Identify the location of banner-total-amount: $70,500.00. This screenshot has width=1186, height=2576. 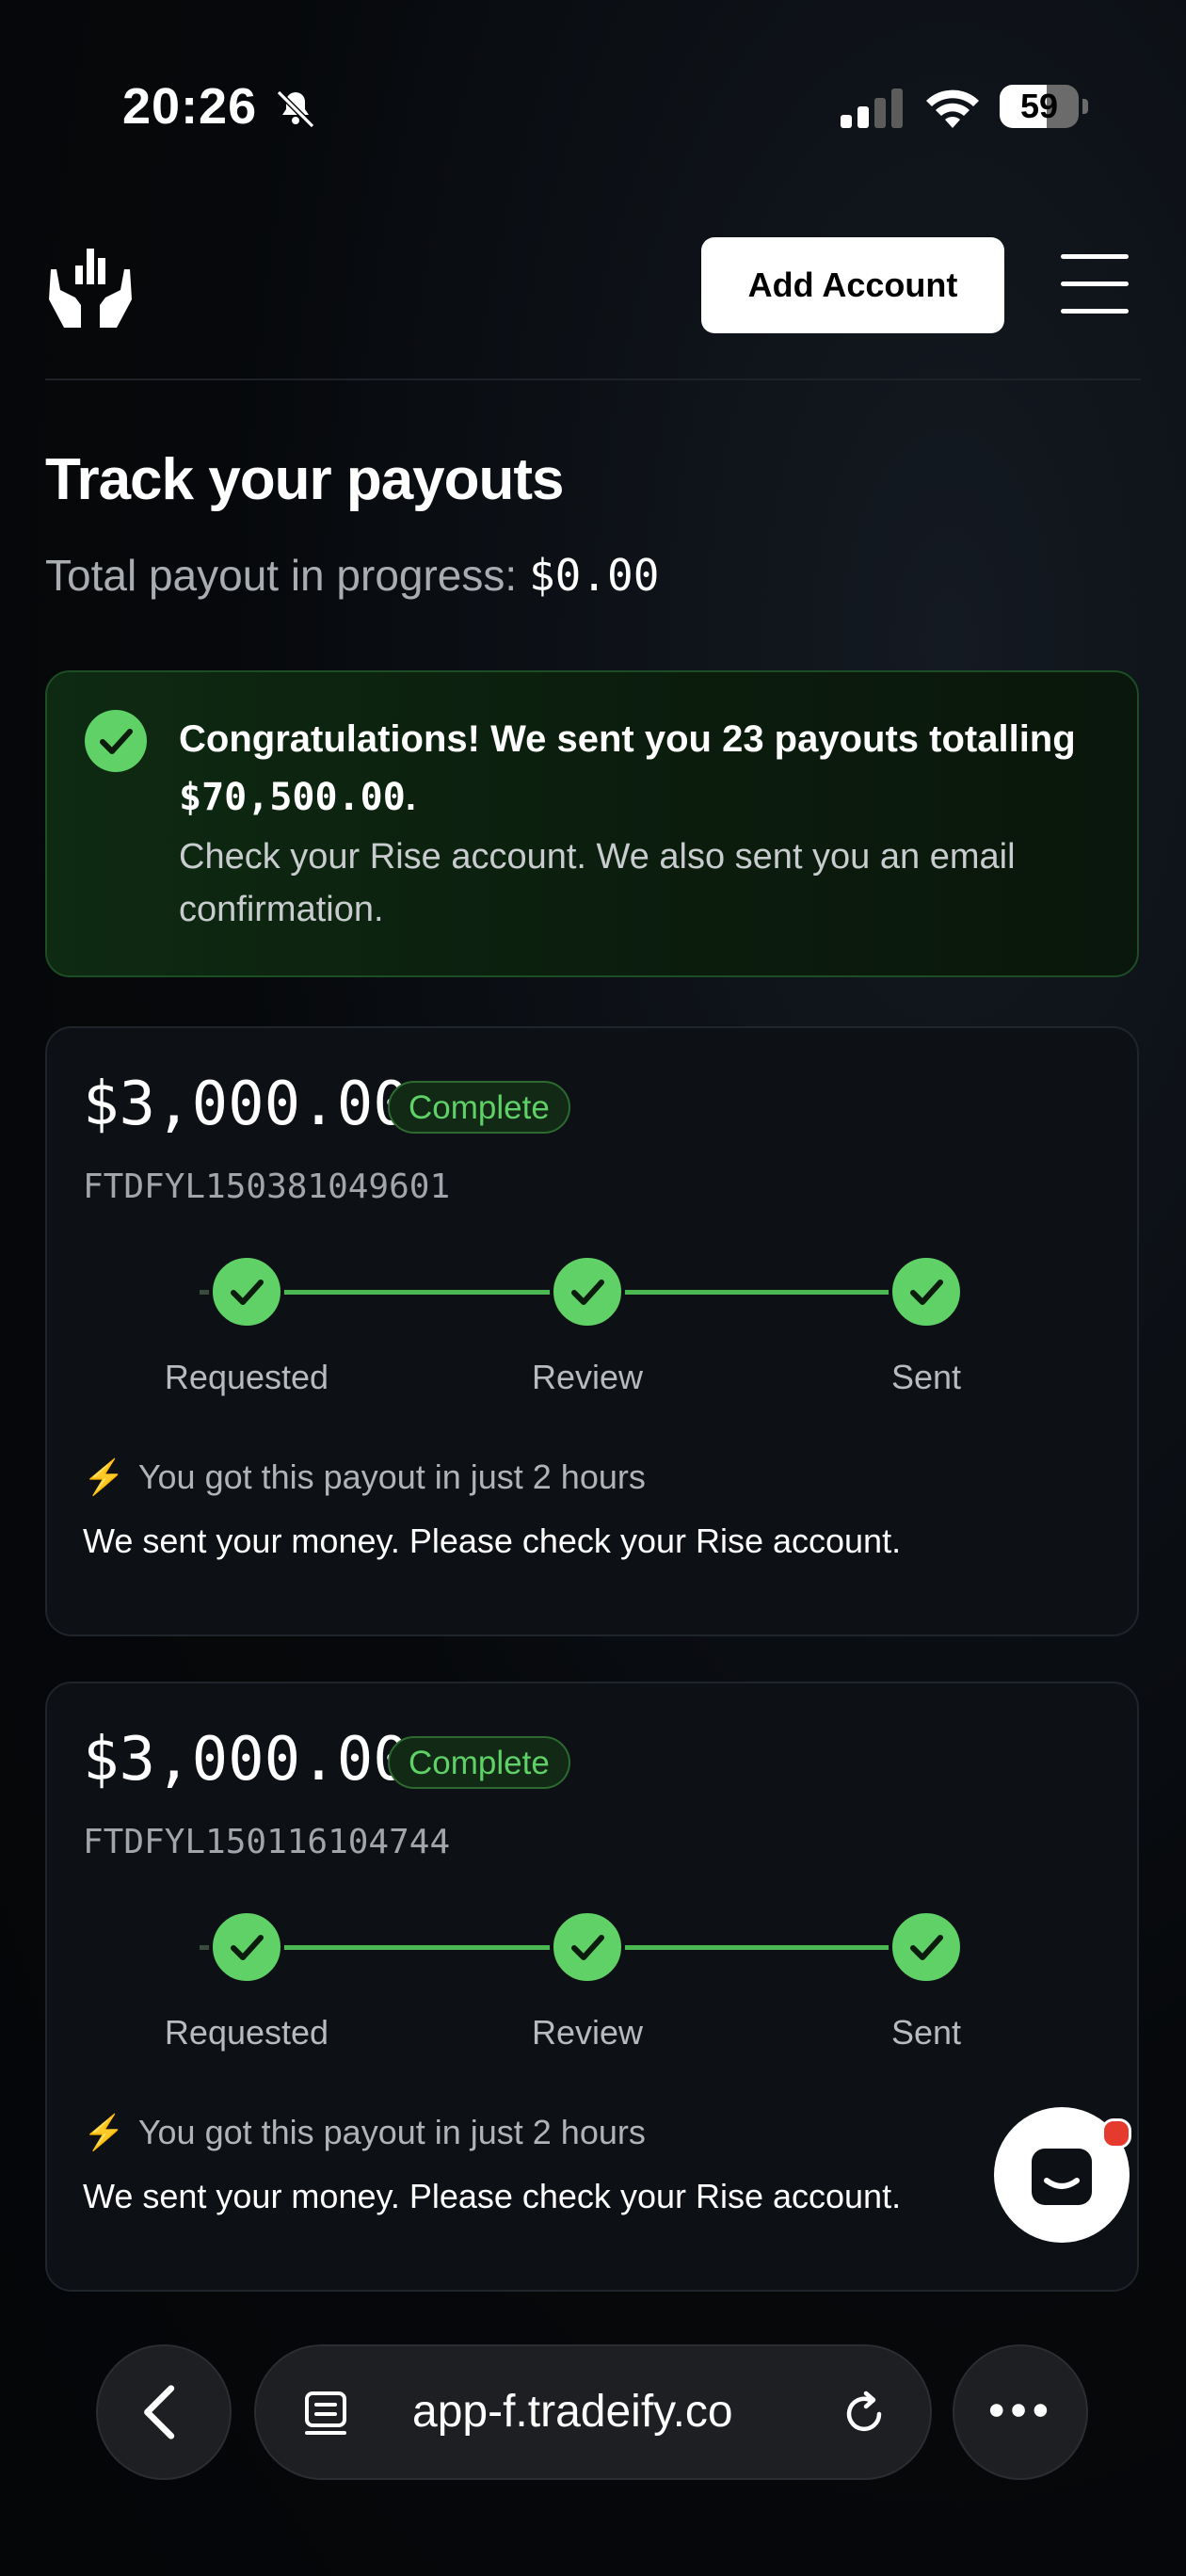
(292, 797).